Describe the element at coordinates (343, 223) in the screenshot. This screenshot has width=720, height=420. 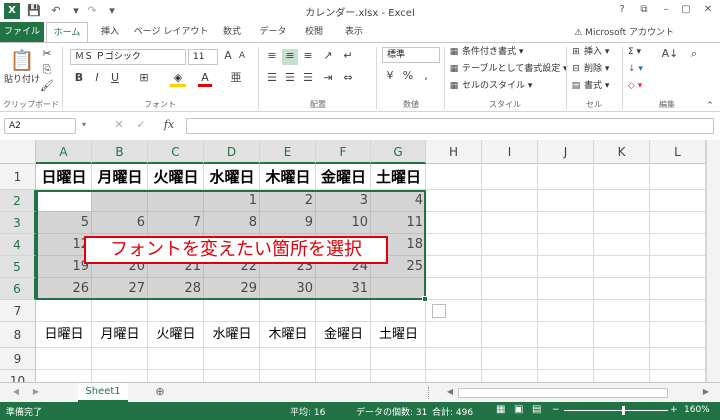
I see `calendar-day-cell: 10` at that location.